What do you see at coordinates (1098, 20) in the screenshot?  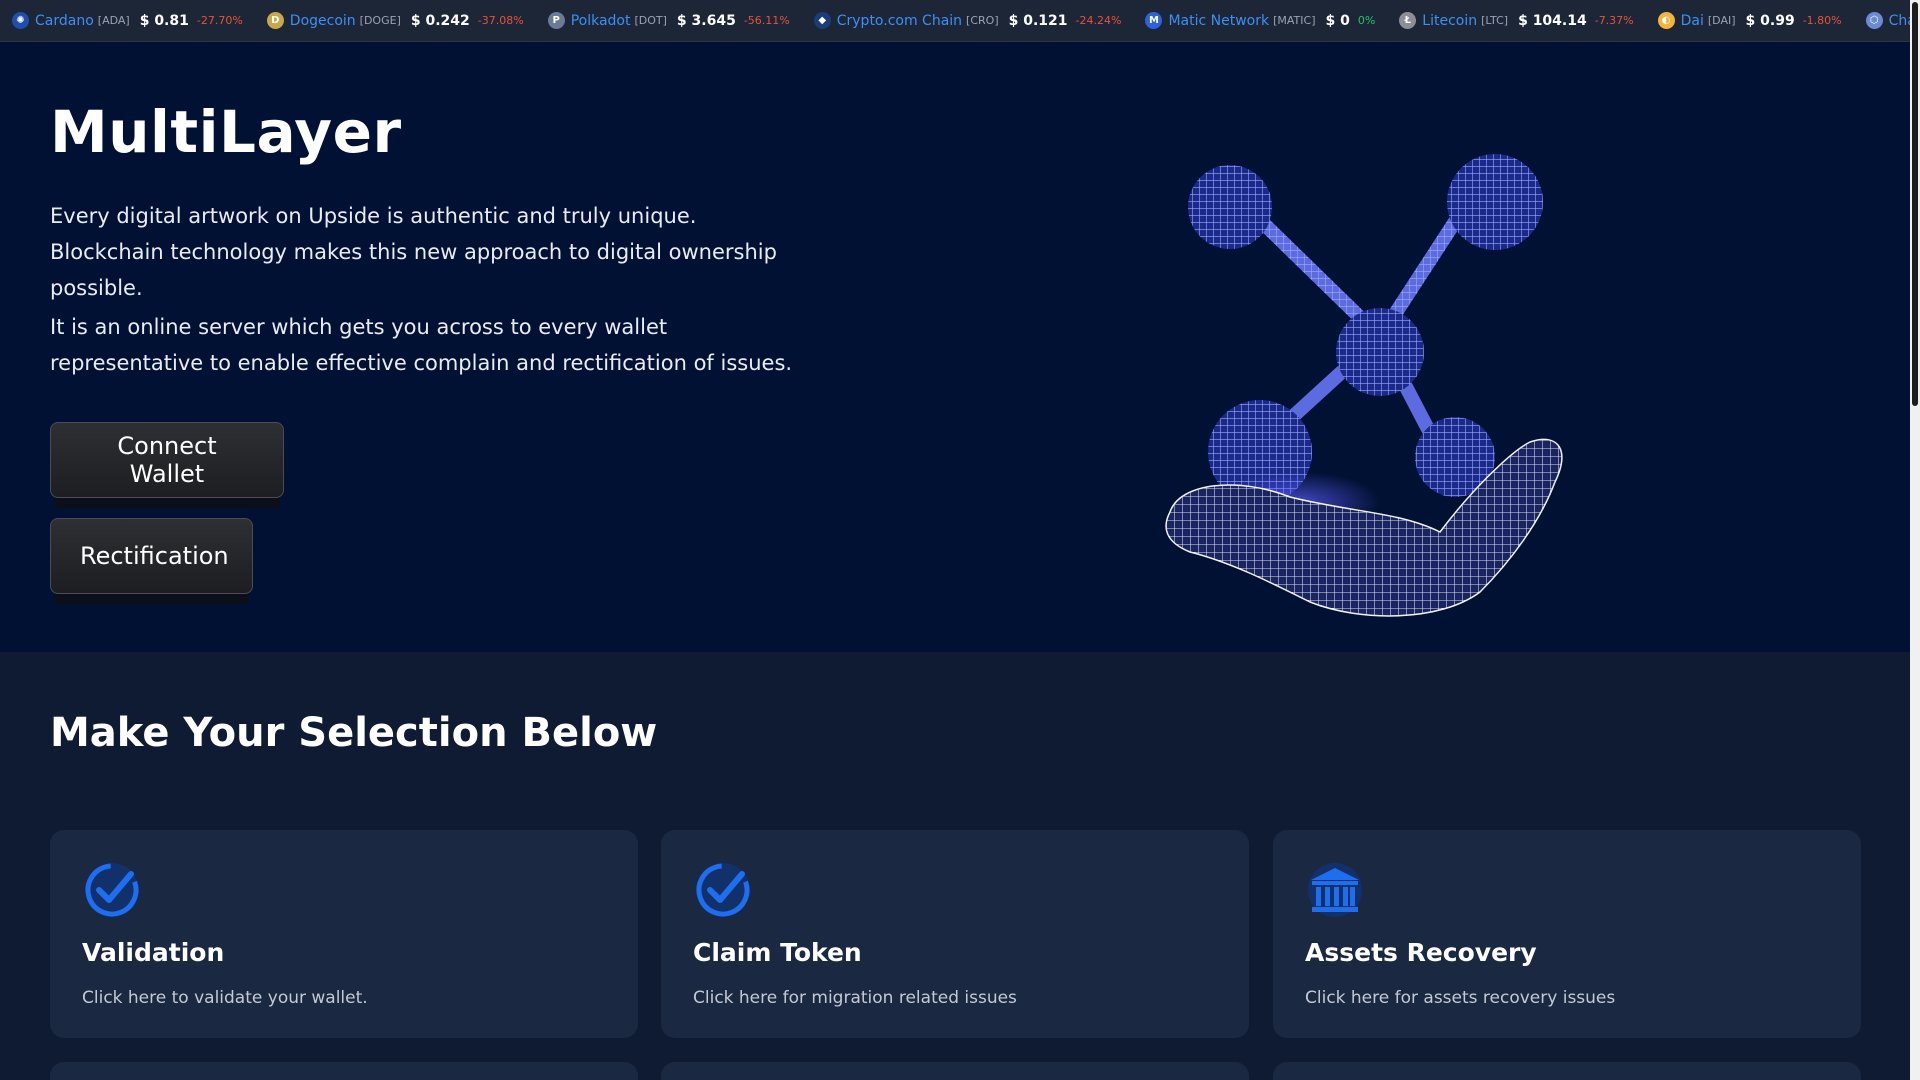 I see `coin-change: -24.24%` at bounding box center [1098, 20].